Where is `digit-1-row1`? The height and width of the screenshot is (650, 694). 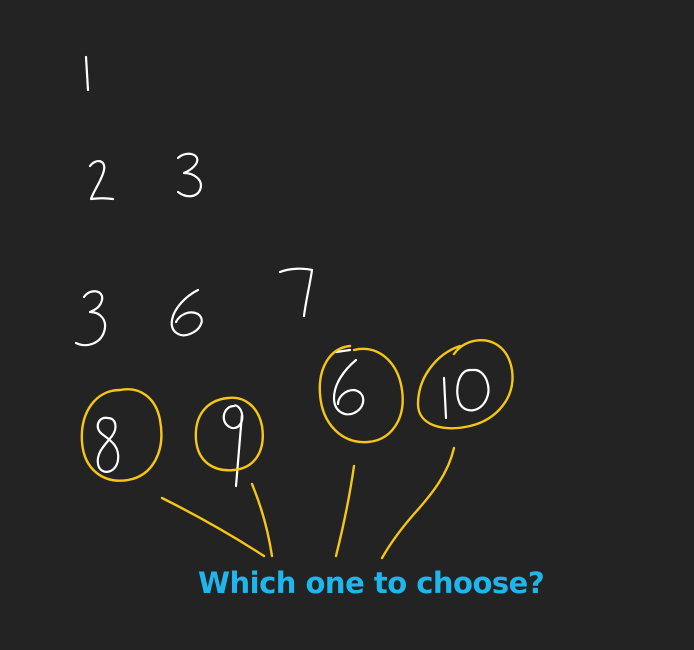 digit-1-row1 is located at coordinates (87, 73).